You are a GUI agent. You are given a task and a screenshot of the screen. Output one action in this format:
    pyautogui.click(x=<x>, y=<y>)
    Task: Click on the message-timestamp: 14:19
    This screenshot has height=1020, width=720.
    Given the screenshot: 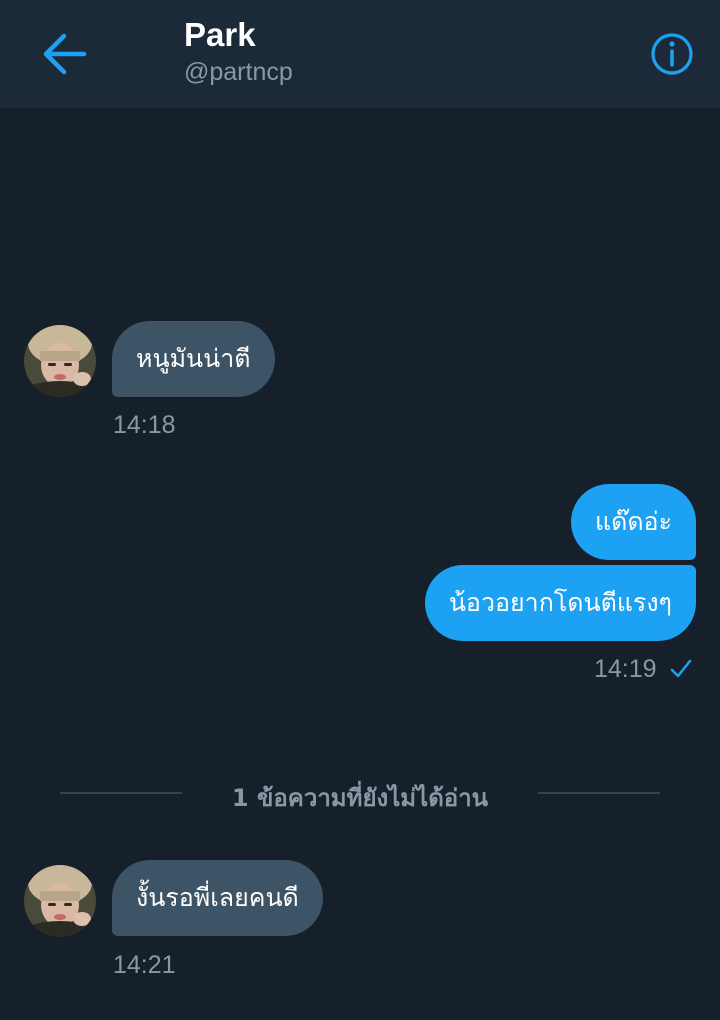 What is the action you would take?
    pyautogui.click(x=625, y=669)
    